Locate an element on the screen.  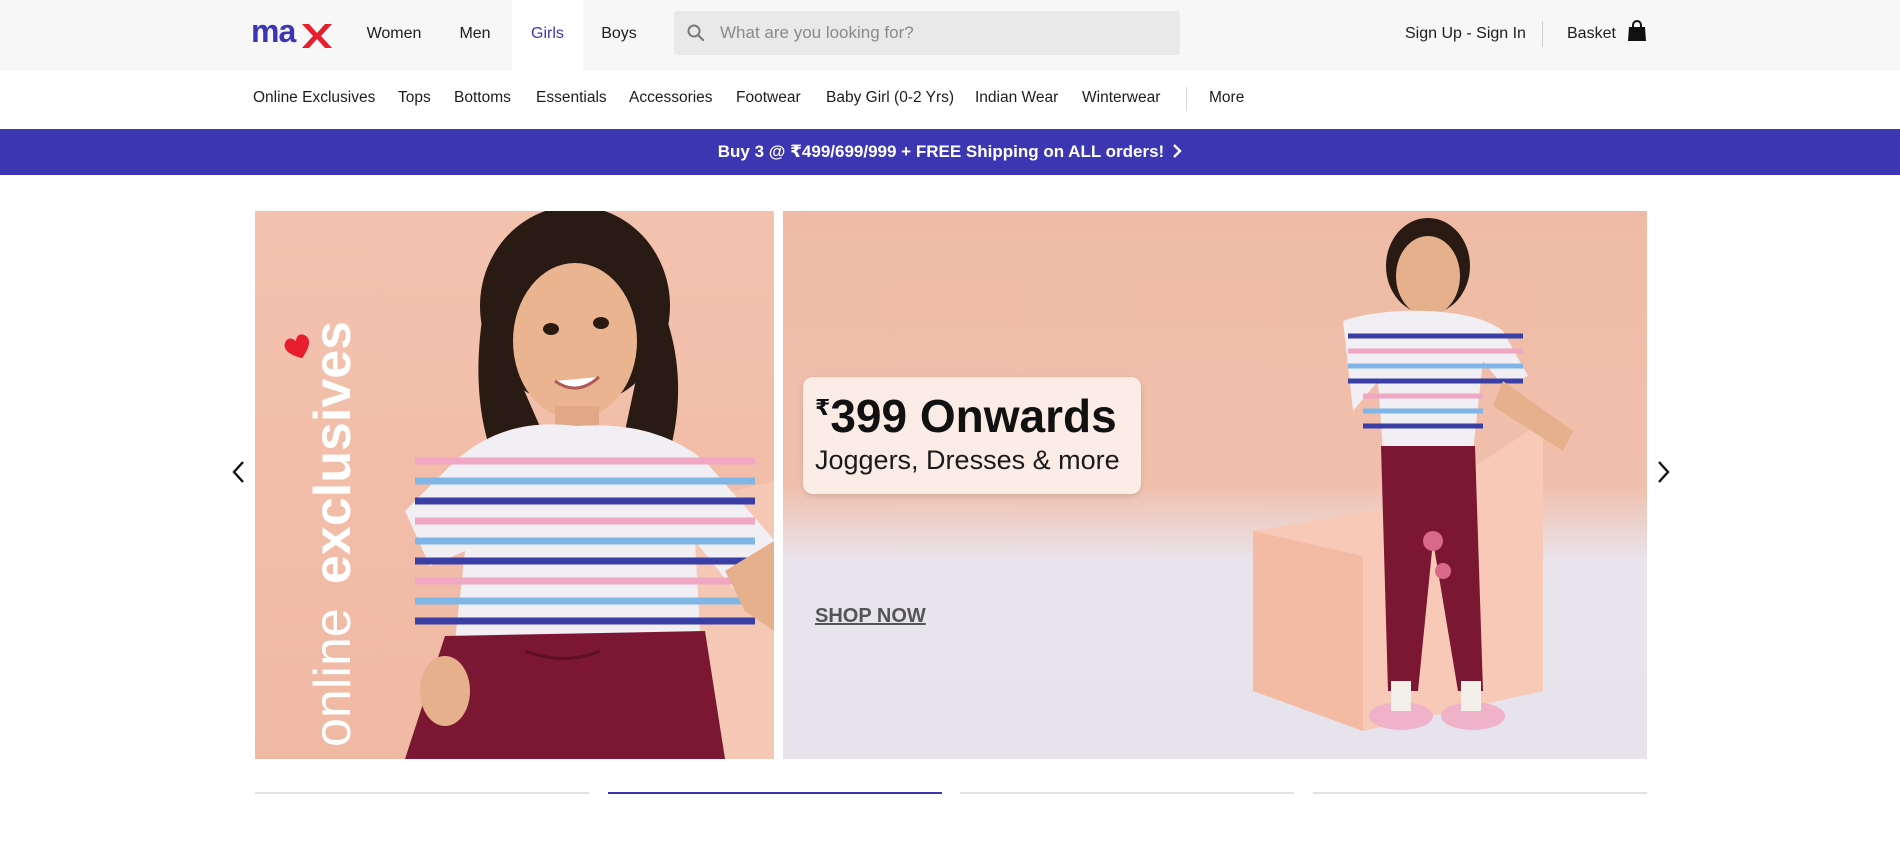
sign-in-link: Sign Up - Sign In is located at coordinates (1465, 34).